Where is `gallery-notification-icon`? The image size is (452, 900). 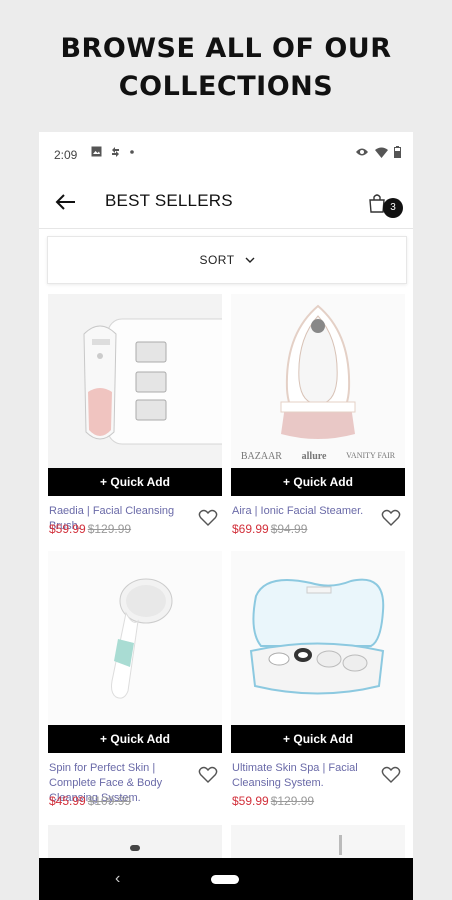
gallery-notification-icon is located at coordinates (96, 151).